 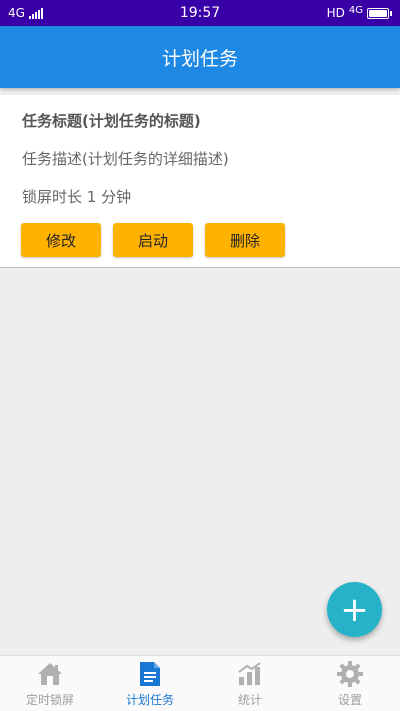 I want to click on task-description: 任务描述(计划任务的详细描述), so click(x=125, y=159).